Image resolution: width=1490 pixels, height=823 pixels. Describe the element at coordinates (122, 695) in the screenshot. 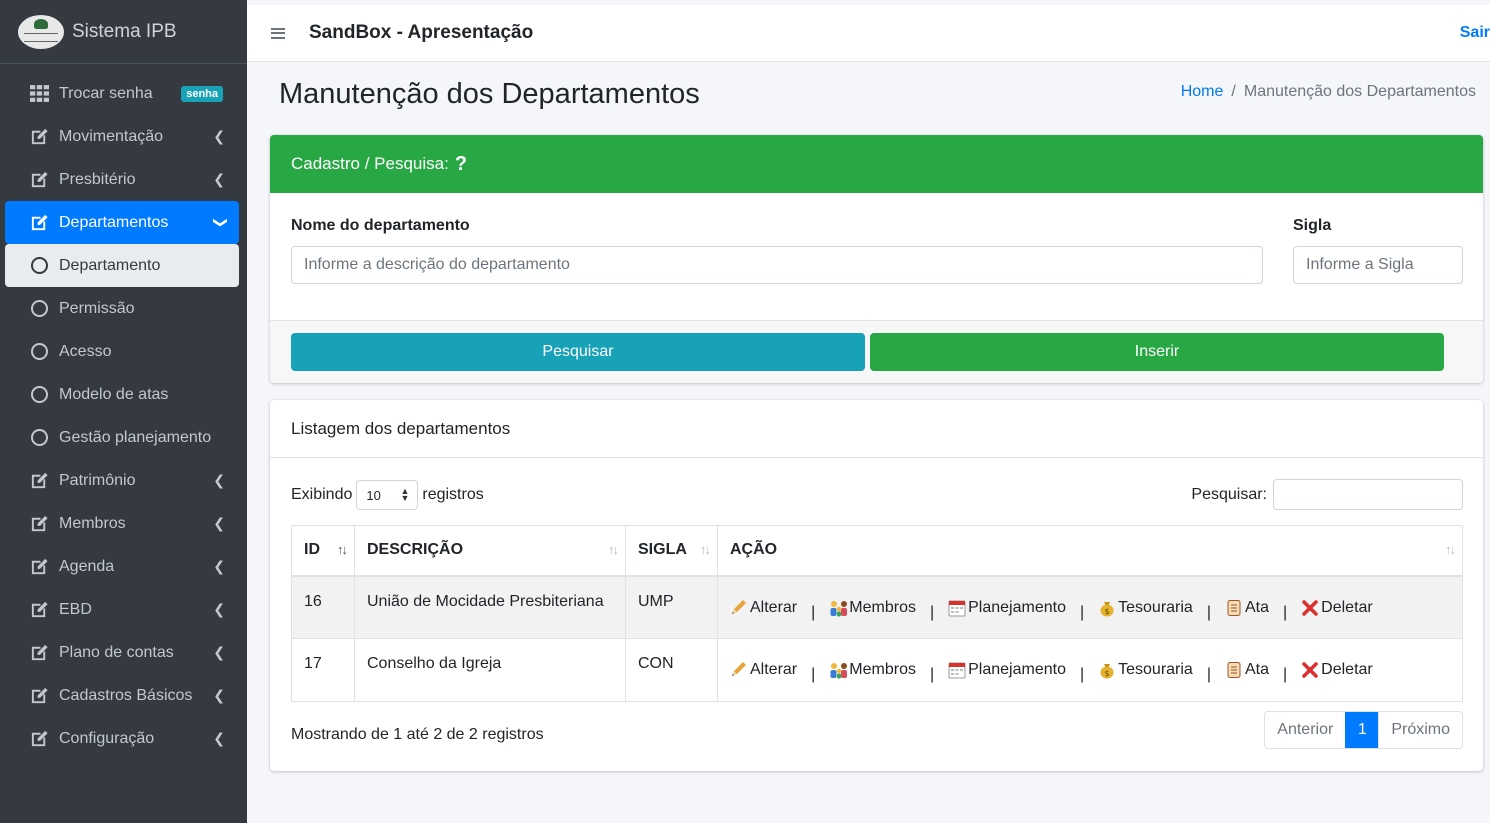

I see `sidebar-item-cadastros-basicos: Cadastros Básicos ❮` at that location.